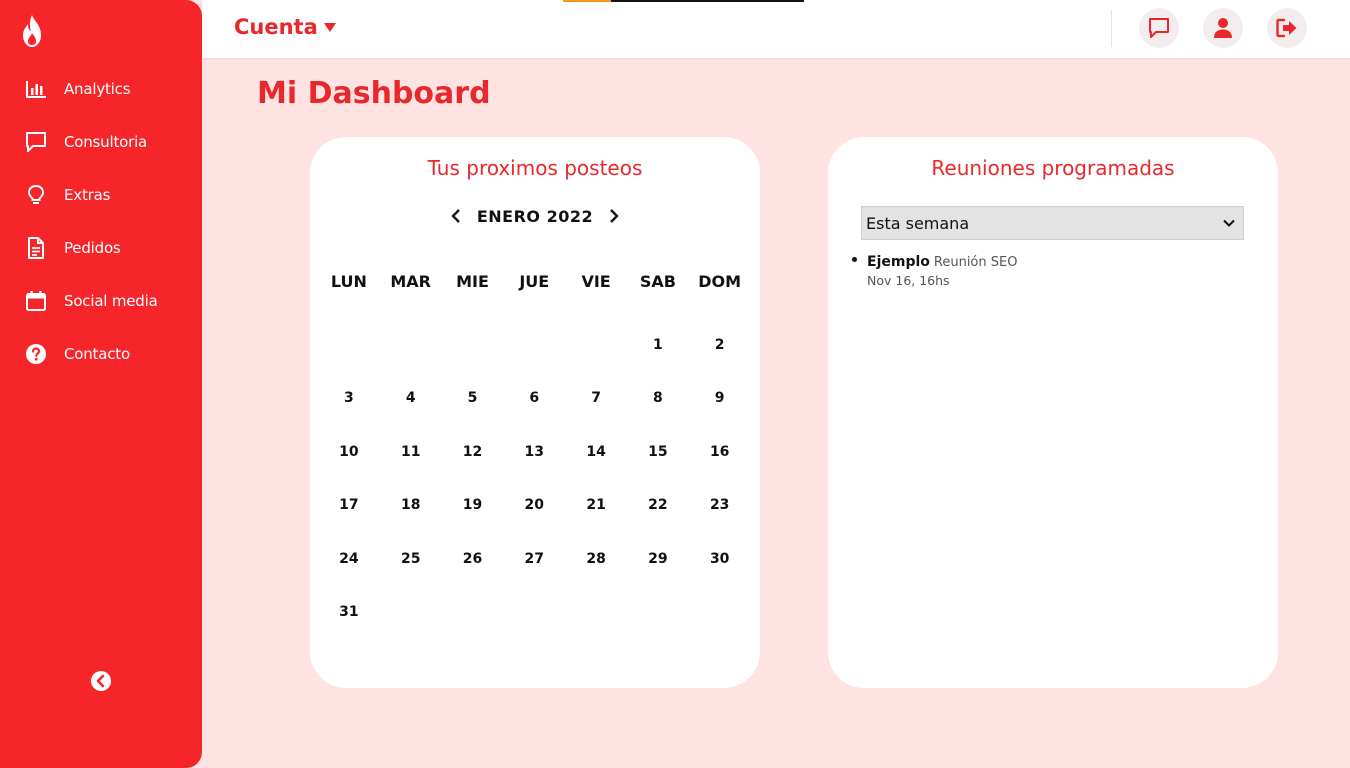 The image size is (1350, 768). I want to click on calendar-month-nav: ENERO 2022, so click(535, 216).